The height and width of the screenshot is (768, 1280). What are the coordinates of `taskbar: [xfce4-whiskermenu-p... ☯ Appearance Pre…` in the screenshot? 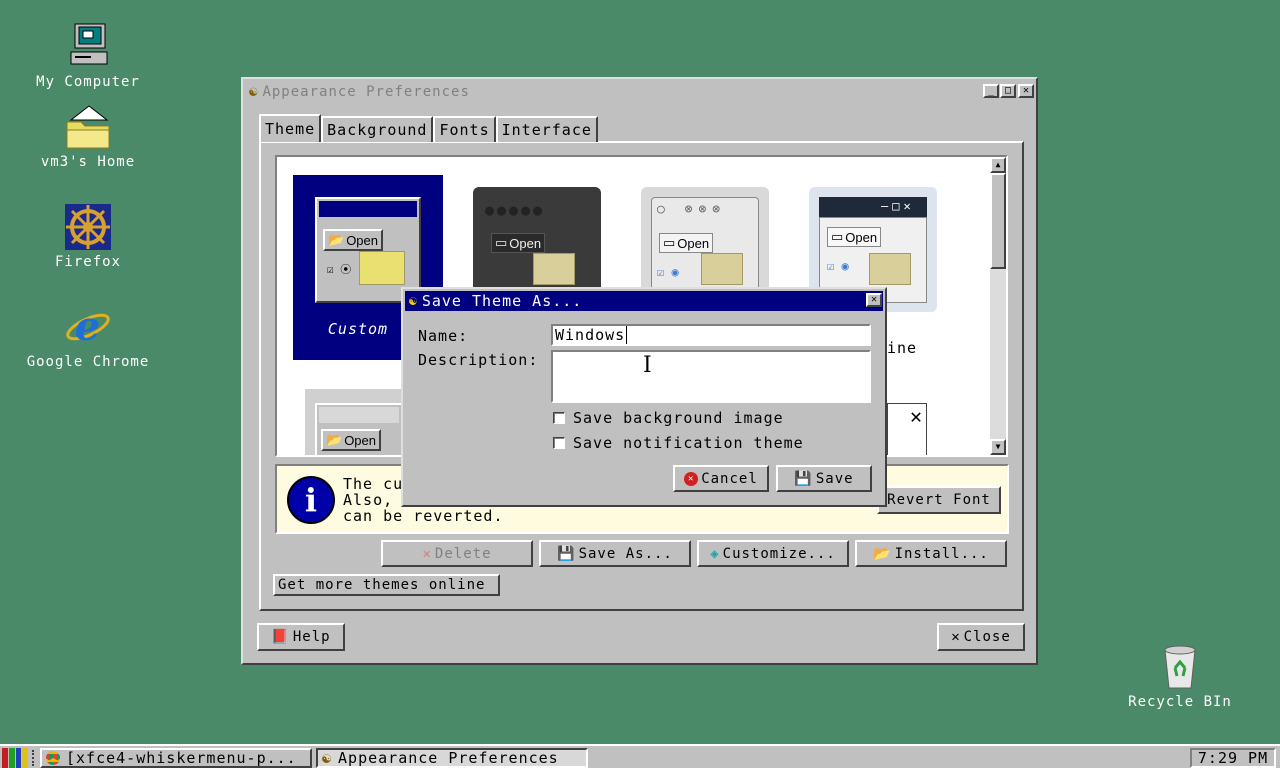 It's located at (640, 756).